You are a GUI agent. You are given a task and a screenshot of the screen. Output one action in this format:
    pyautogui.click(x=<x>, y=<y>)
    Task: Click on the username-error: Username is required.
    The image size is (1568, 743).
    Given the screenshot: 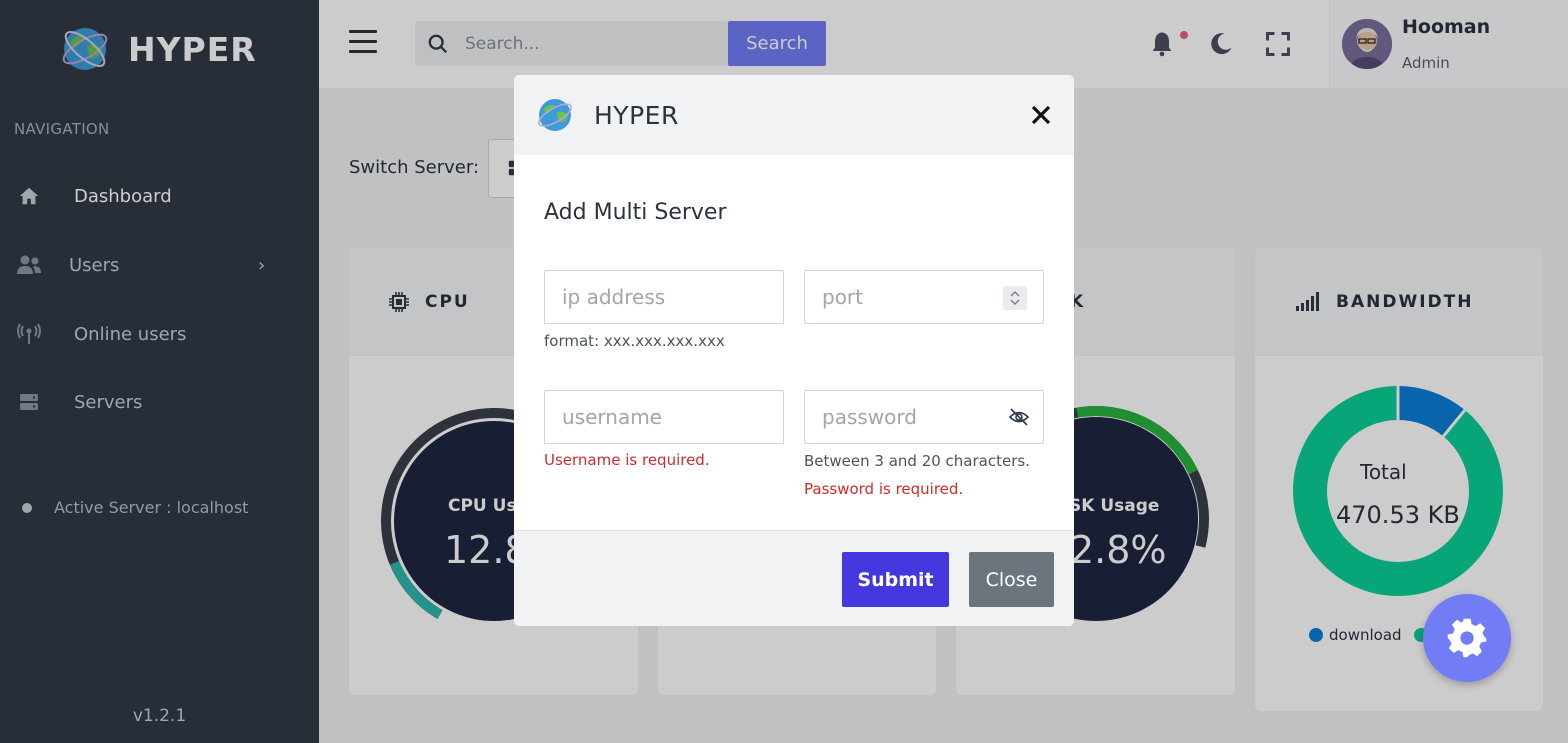 What is the action you would take?
    pyautogui.click(x=627, y=460)
    